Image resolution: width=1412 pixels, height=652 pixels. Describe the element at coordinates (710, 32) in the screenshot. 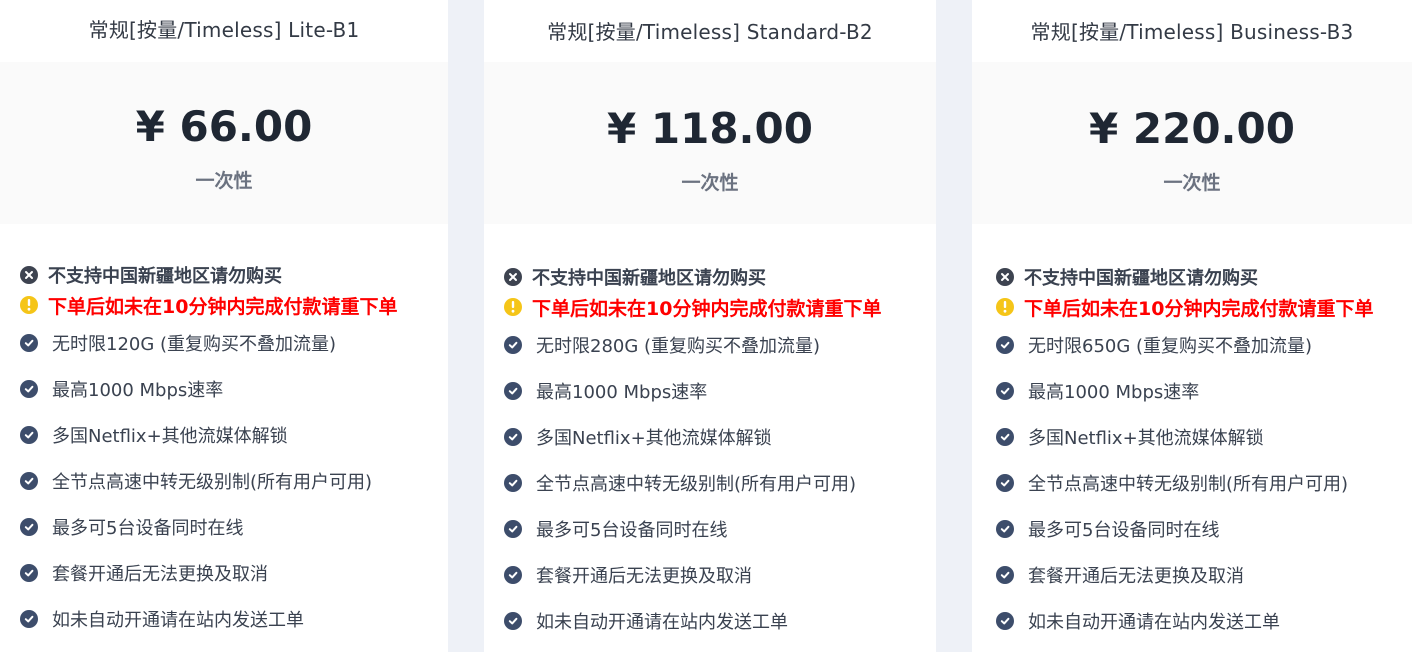

I see `plan-title: 常规[按量/Timeless] Standard-B2` at that location.